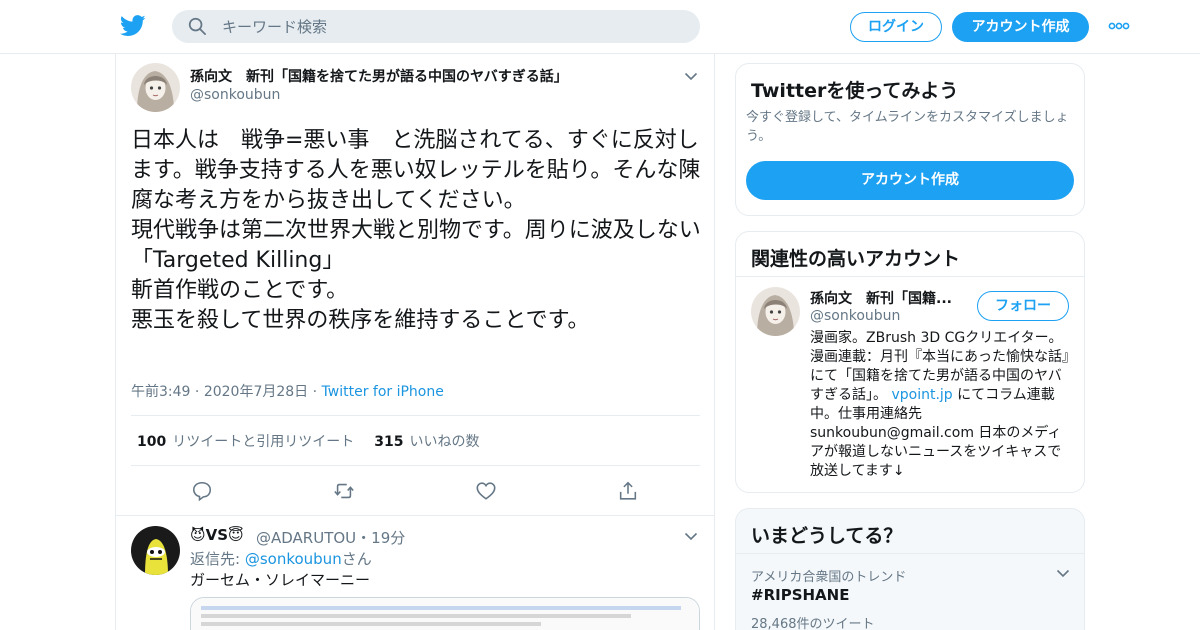  I want to click on author-avatar-image, so click(155, 87).